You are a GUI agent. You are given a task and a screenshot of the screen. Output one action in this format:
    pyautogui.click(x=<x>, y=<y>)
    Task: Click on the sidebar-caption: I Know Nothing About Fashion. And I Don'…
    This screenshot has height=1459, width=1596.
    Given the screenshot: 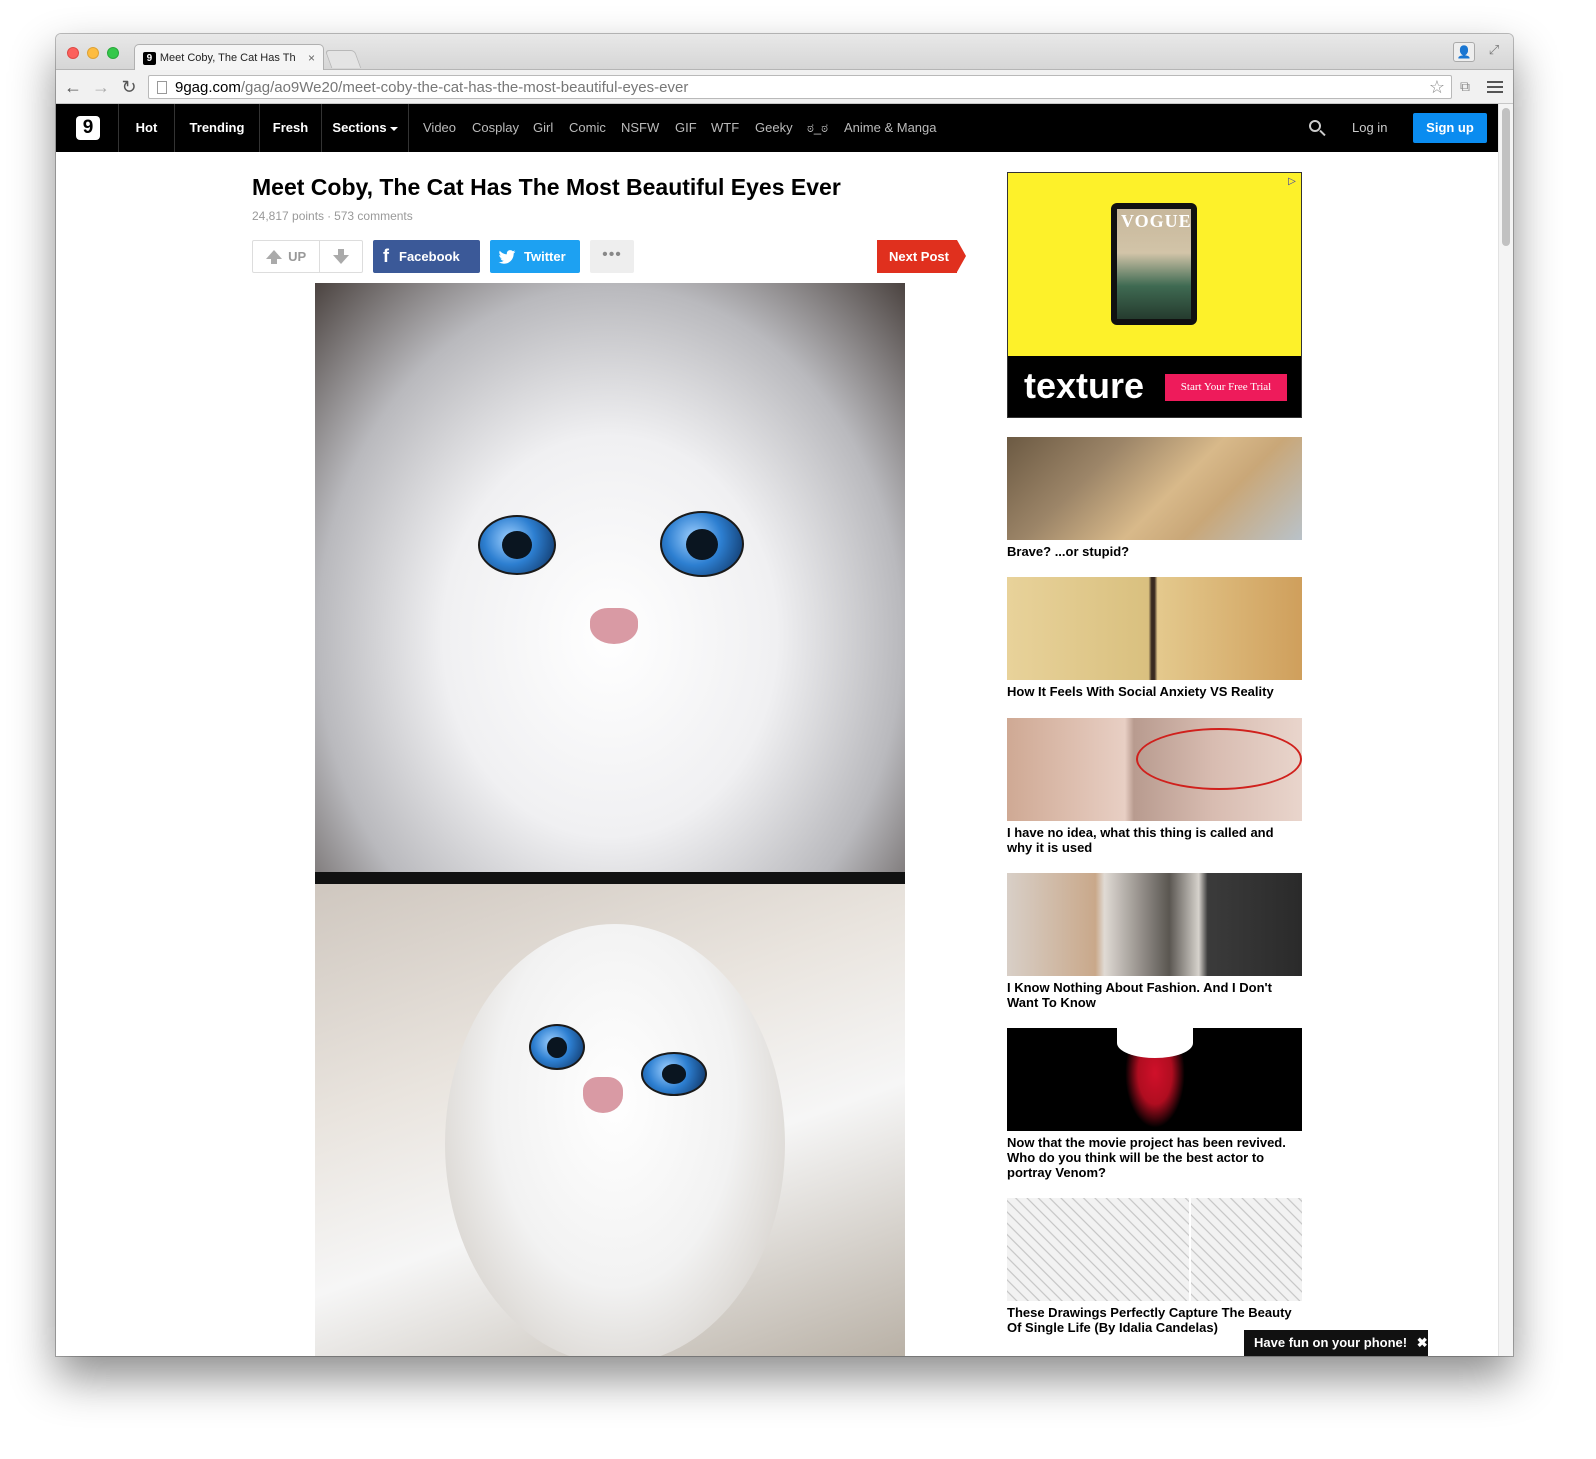 What is the action you would take?
    pyautogui.click(x=1139, y=995)
    